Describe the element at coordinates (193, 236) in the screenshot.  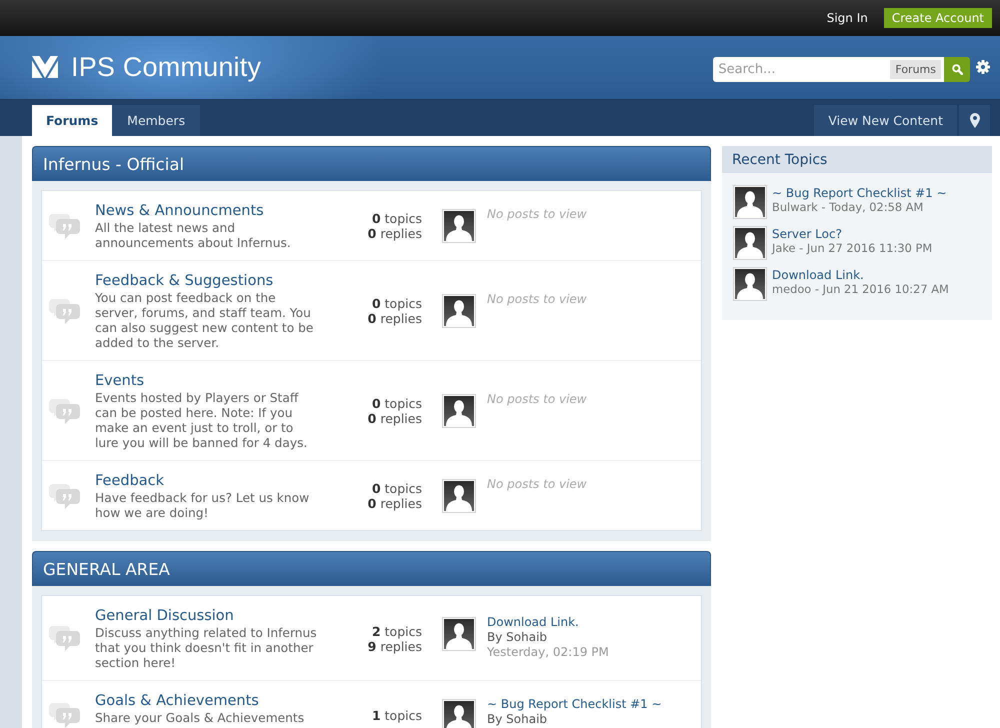
I see `forum-description: All the latest news and announcements about Infernus.` at that location.